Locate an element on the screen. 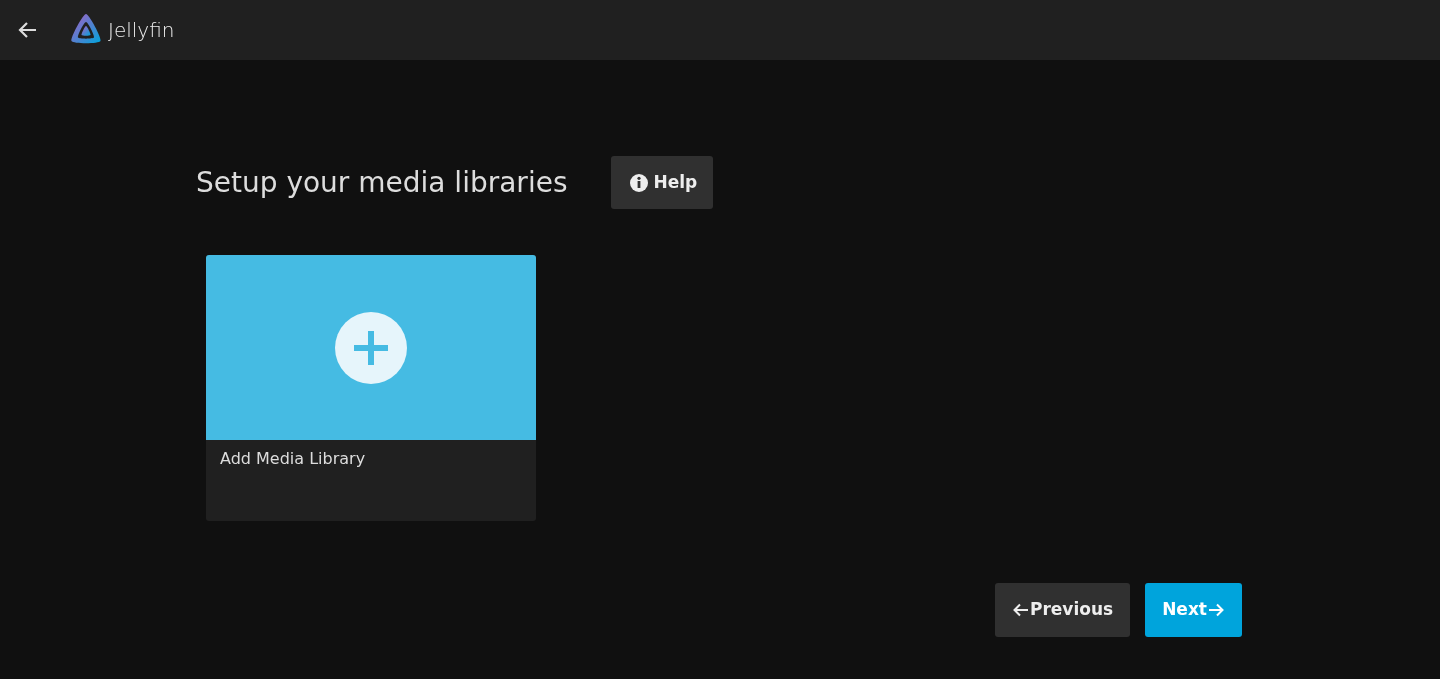 The width and height of the screenshot is (1440, 679). library-label: Add Media Library is located at coordinates (293, 458).